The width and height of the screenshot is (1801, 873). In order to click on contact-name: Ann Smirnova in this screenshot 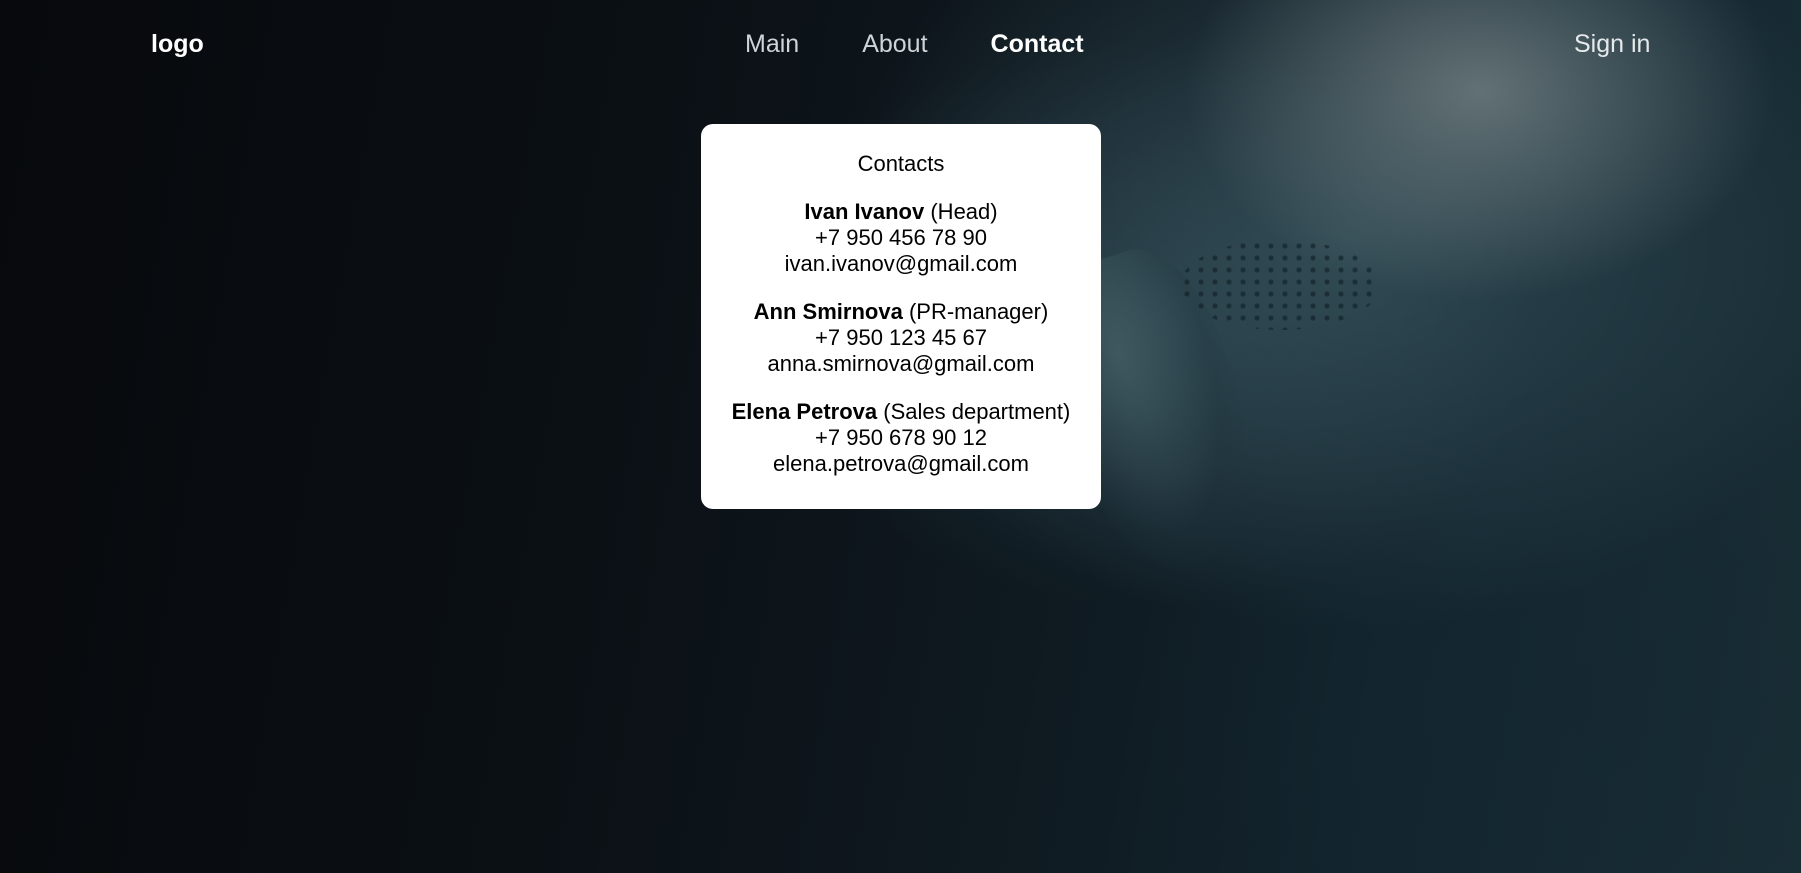, I will do `click(828, 311)`.